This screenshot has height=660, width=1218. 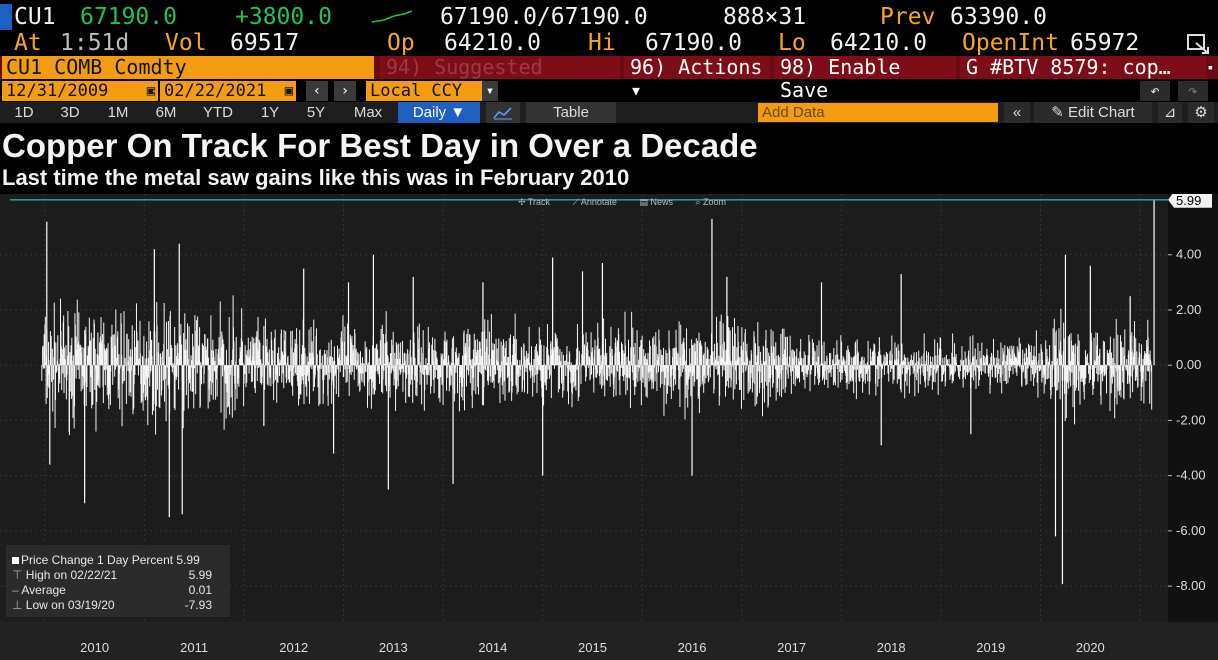 What do you see at coordinates (19, 575) in the screenshot?
I see `high-marker-icon: ⊤` at bounding box center [19, 575].